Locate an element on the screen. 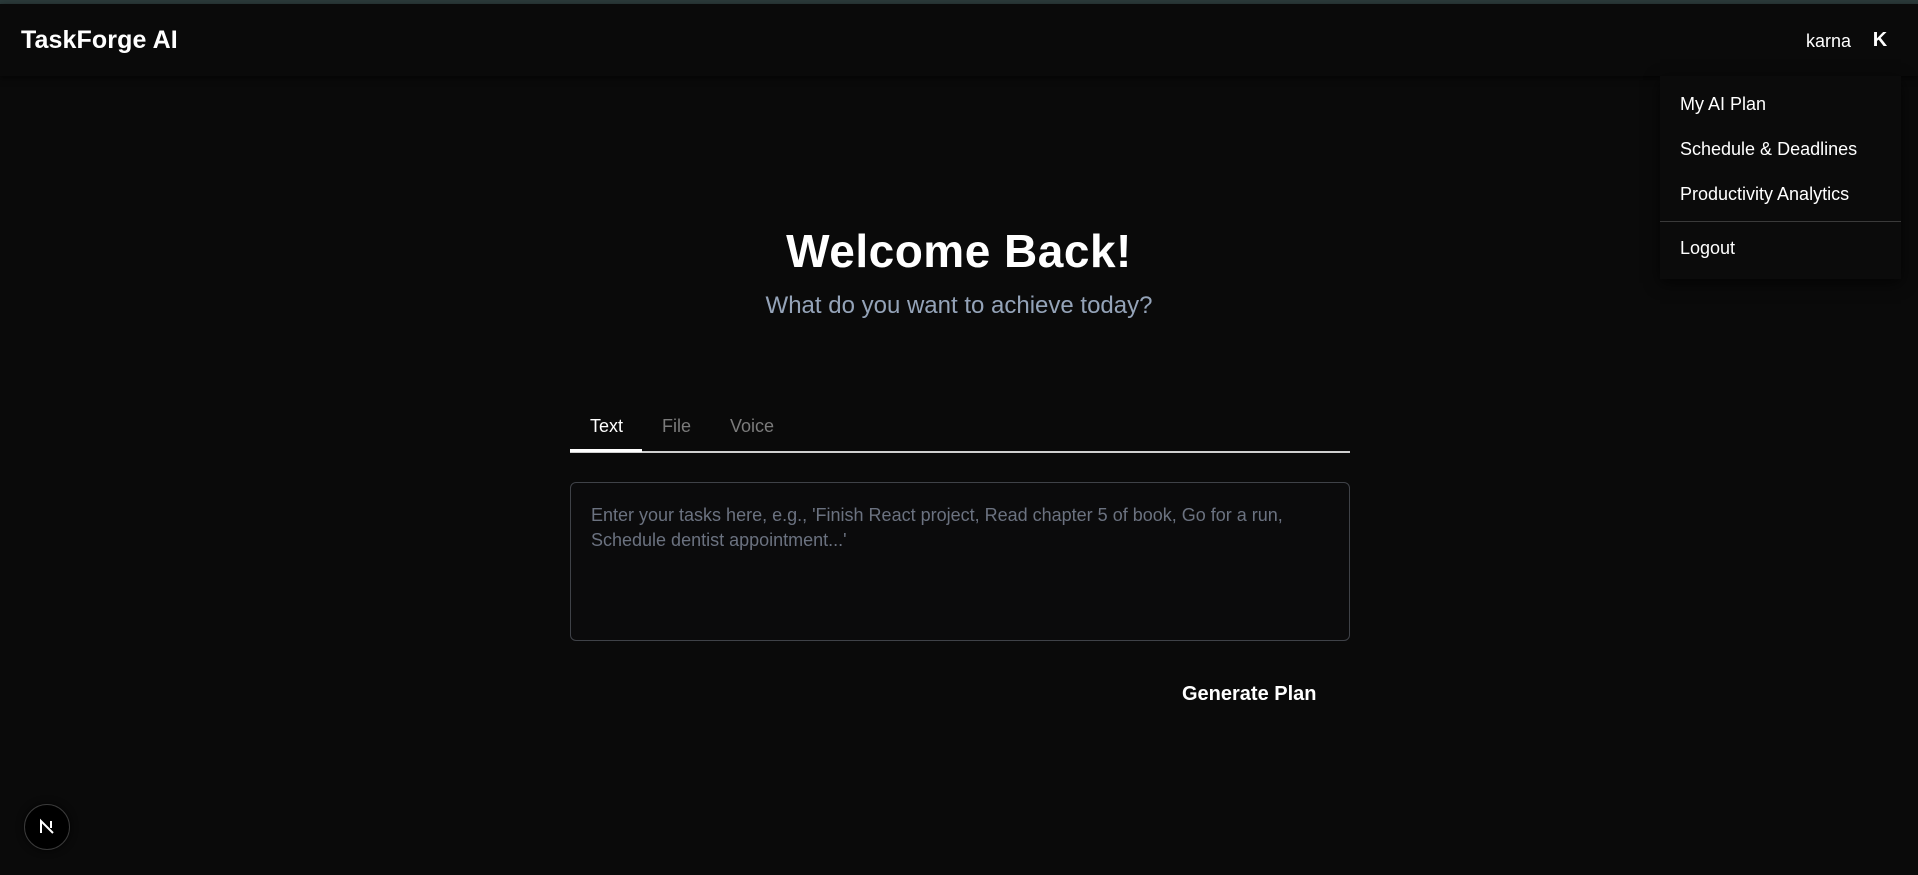 This screenshot has height=875, width=1918. generate-plan-button: Generate Plan is located at coordinates (1249, 694).